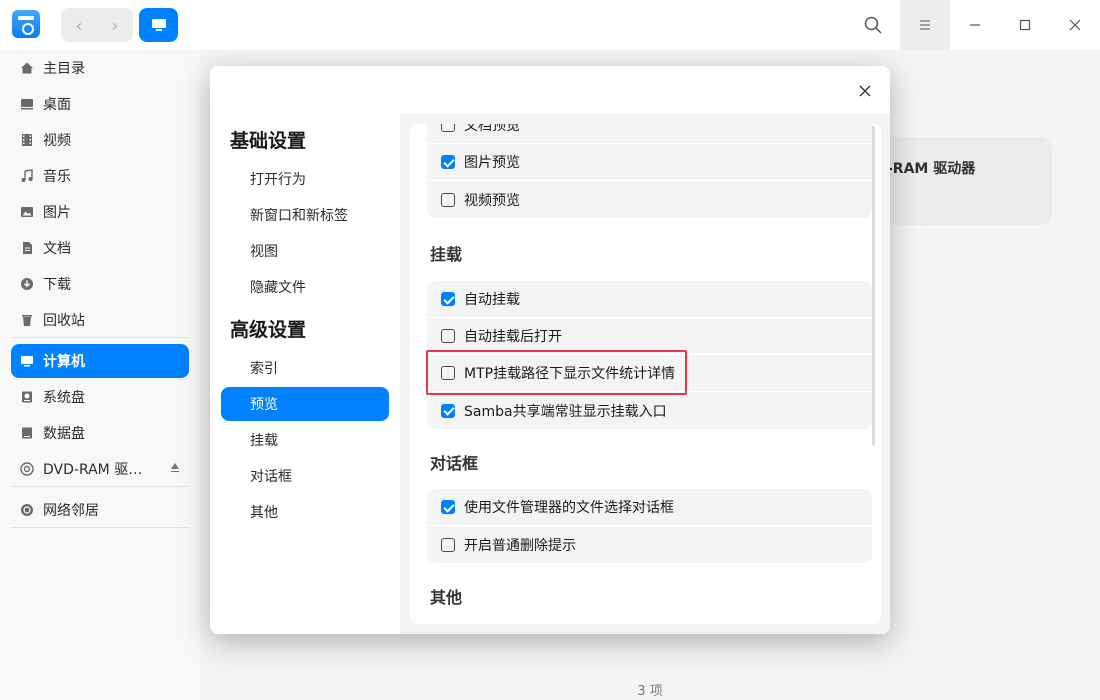  I want to click on nav-item-open-behavior: 打开行为, so click(305, 179).